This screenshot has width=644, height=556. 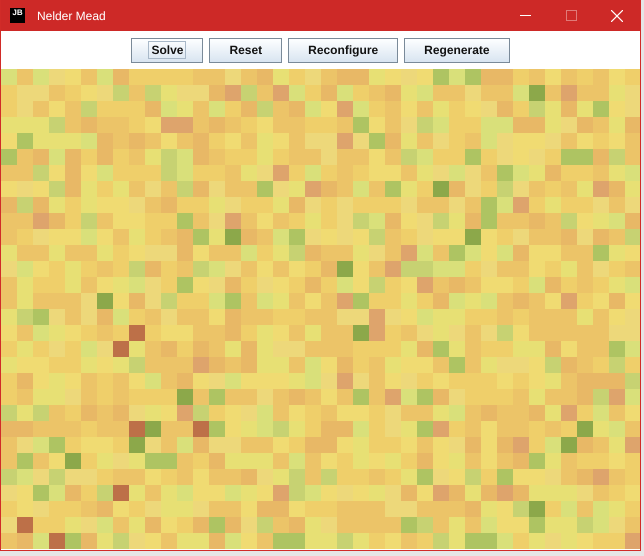 I want to click on window-title: Nelder Mead, so click(x=72, y=15).